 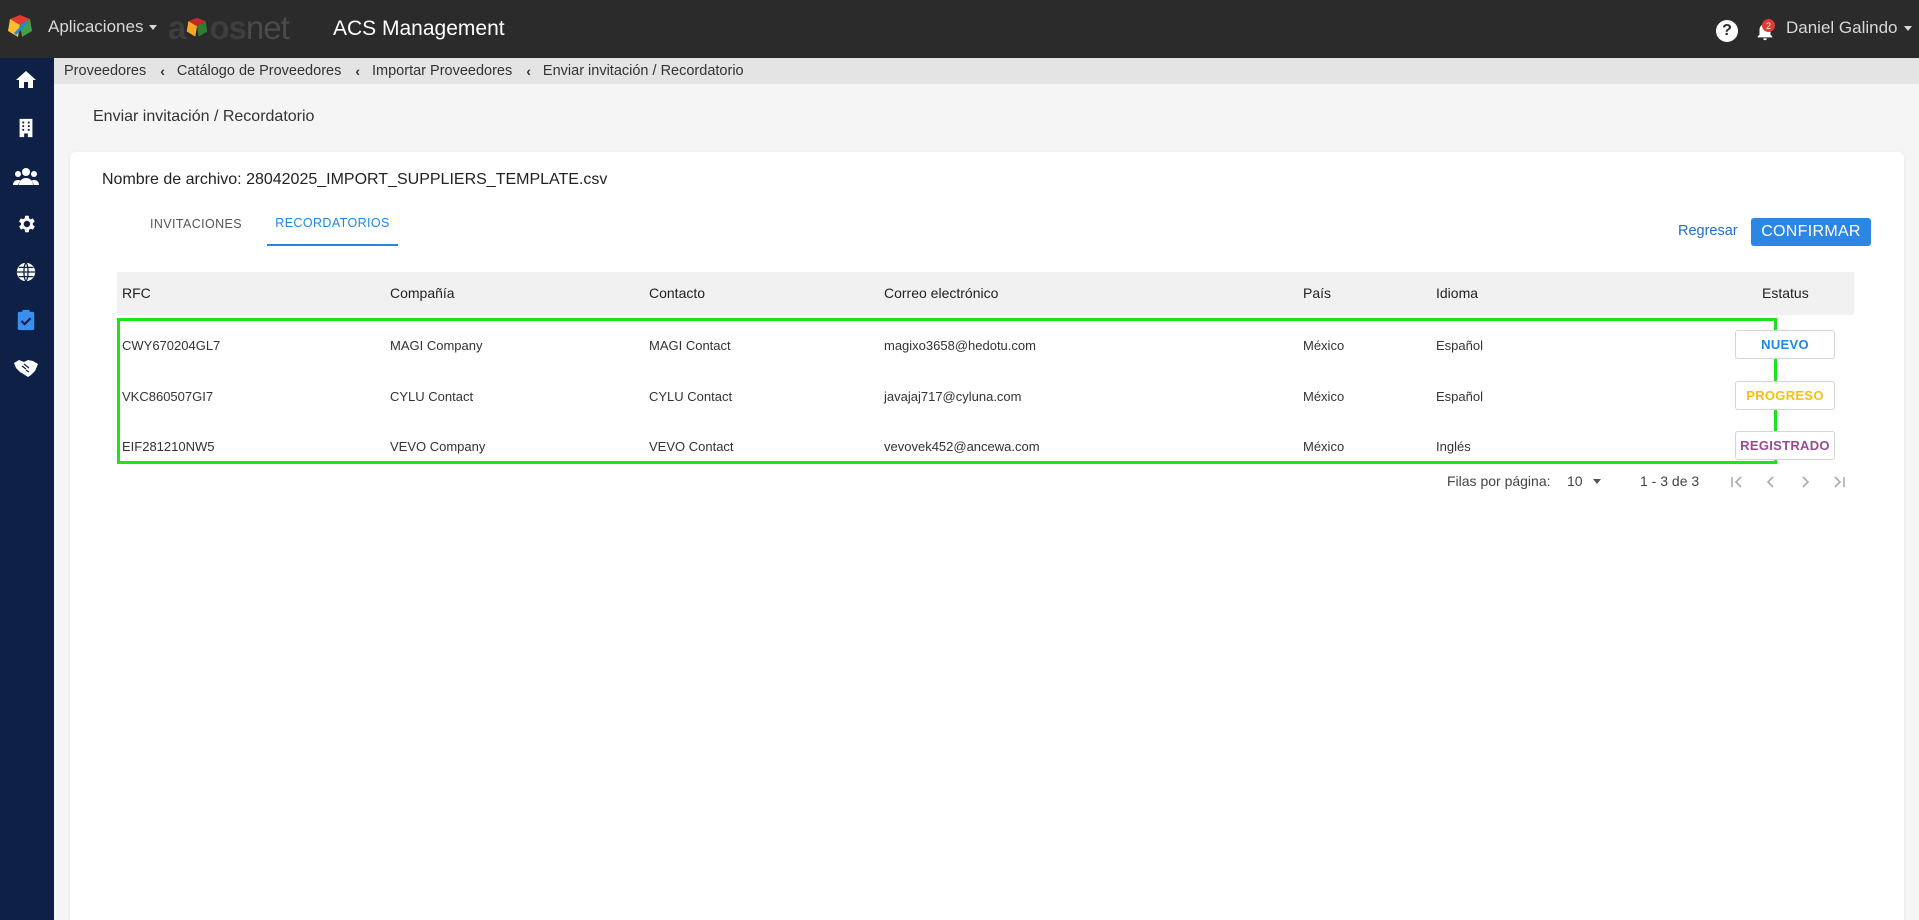 I want to click on brand-logo: a os net, so click(x=229, y=28).